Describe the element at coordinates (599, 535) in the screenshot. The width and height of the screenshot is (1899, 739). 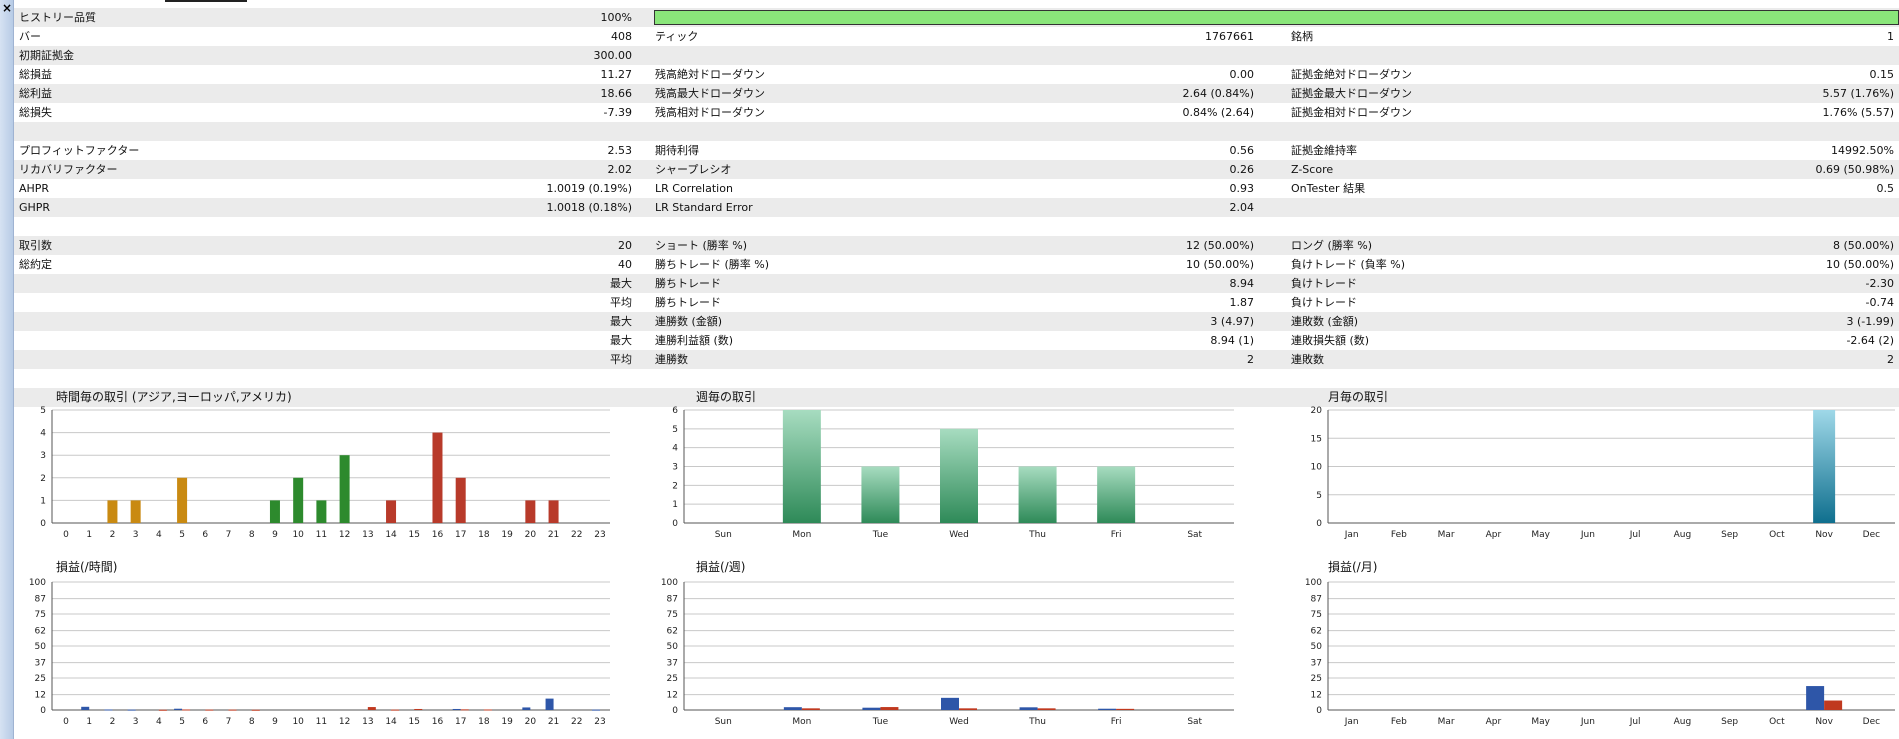
I see `x-tick-label: 23` at that location.